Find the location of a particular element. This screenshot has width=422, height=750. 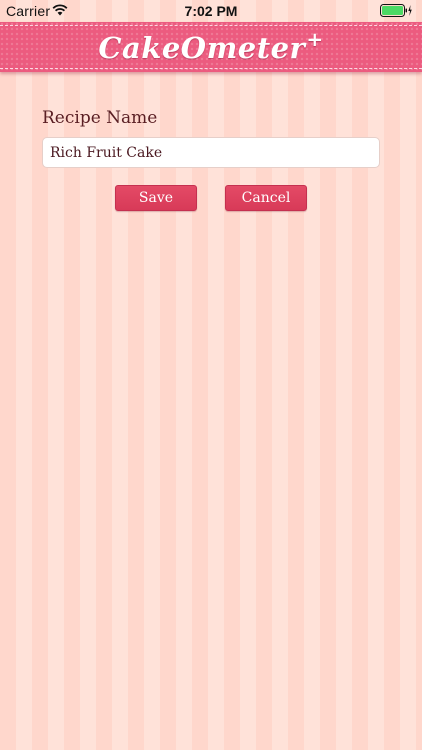

save-button: Save is located at coordinates (156, 198).